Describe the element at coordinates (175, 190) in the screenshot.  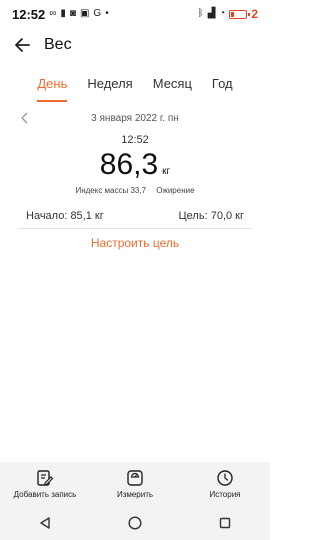
I see `bmi-status: Ожирение` at that location.